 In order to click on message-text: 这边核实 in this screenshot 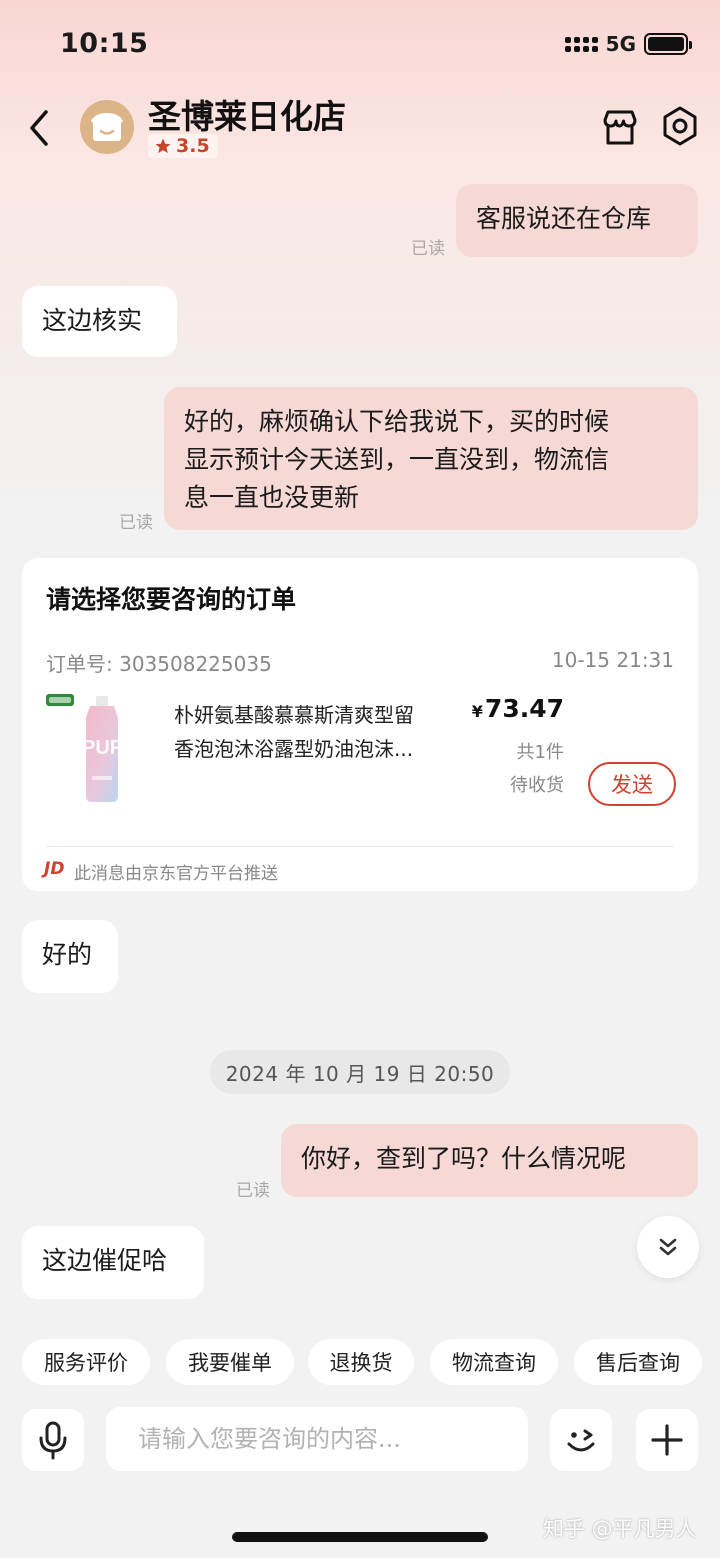, I will do `click(92, 320)`.